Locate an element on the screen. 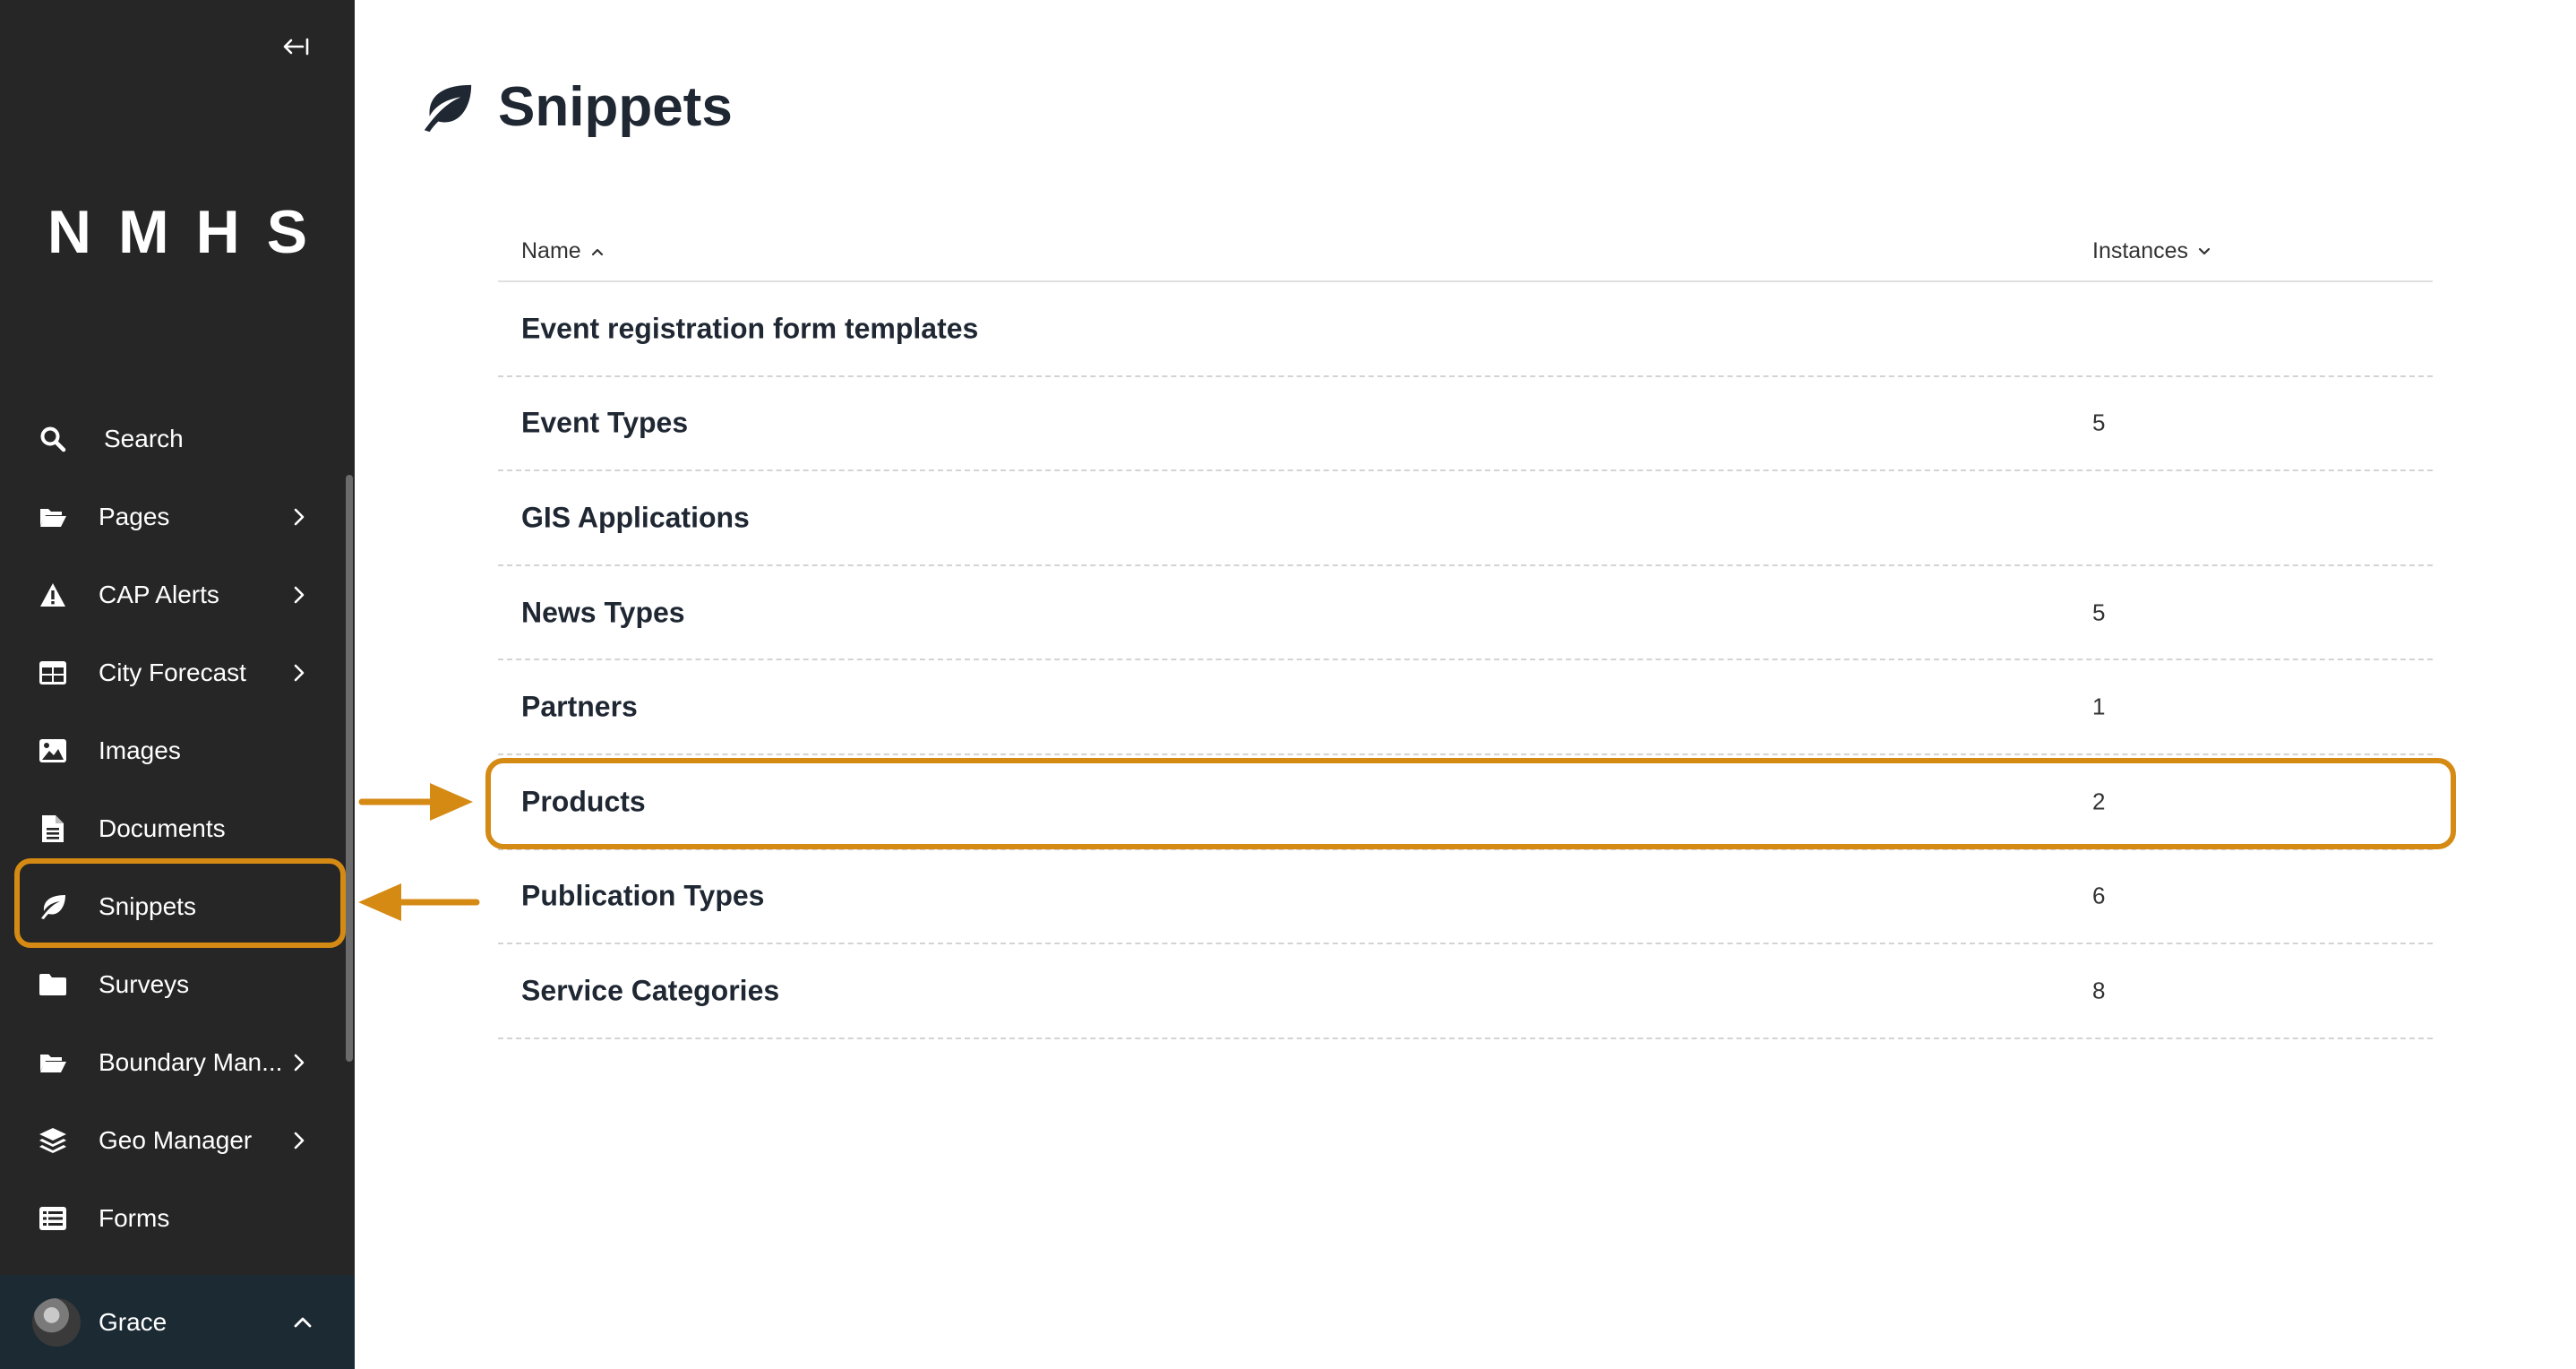 The width and height of the screenshot is (2576, 1369). sidebar-item-cap-alerts: CAP Alerts is located at coordinates (177, 594).